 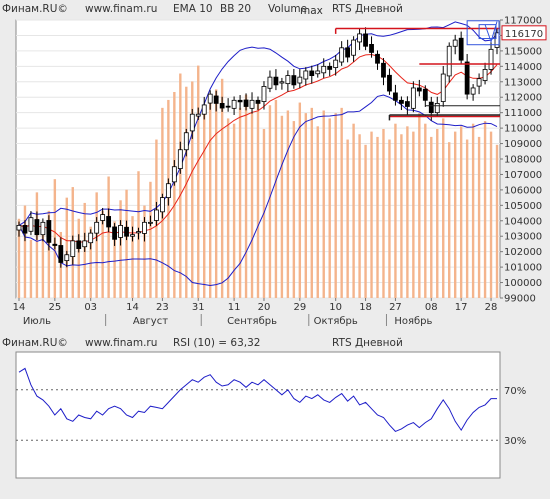 What do you see at coordinates (235, 9) in the screenshot?
I see `header-bb: BB 20` at bounding box center [235, 9].